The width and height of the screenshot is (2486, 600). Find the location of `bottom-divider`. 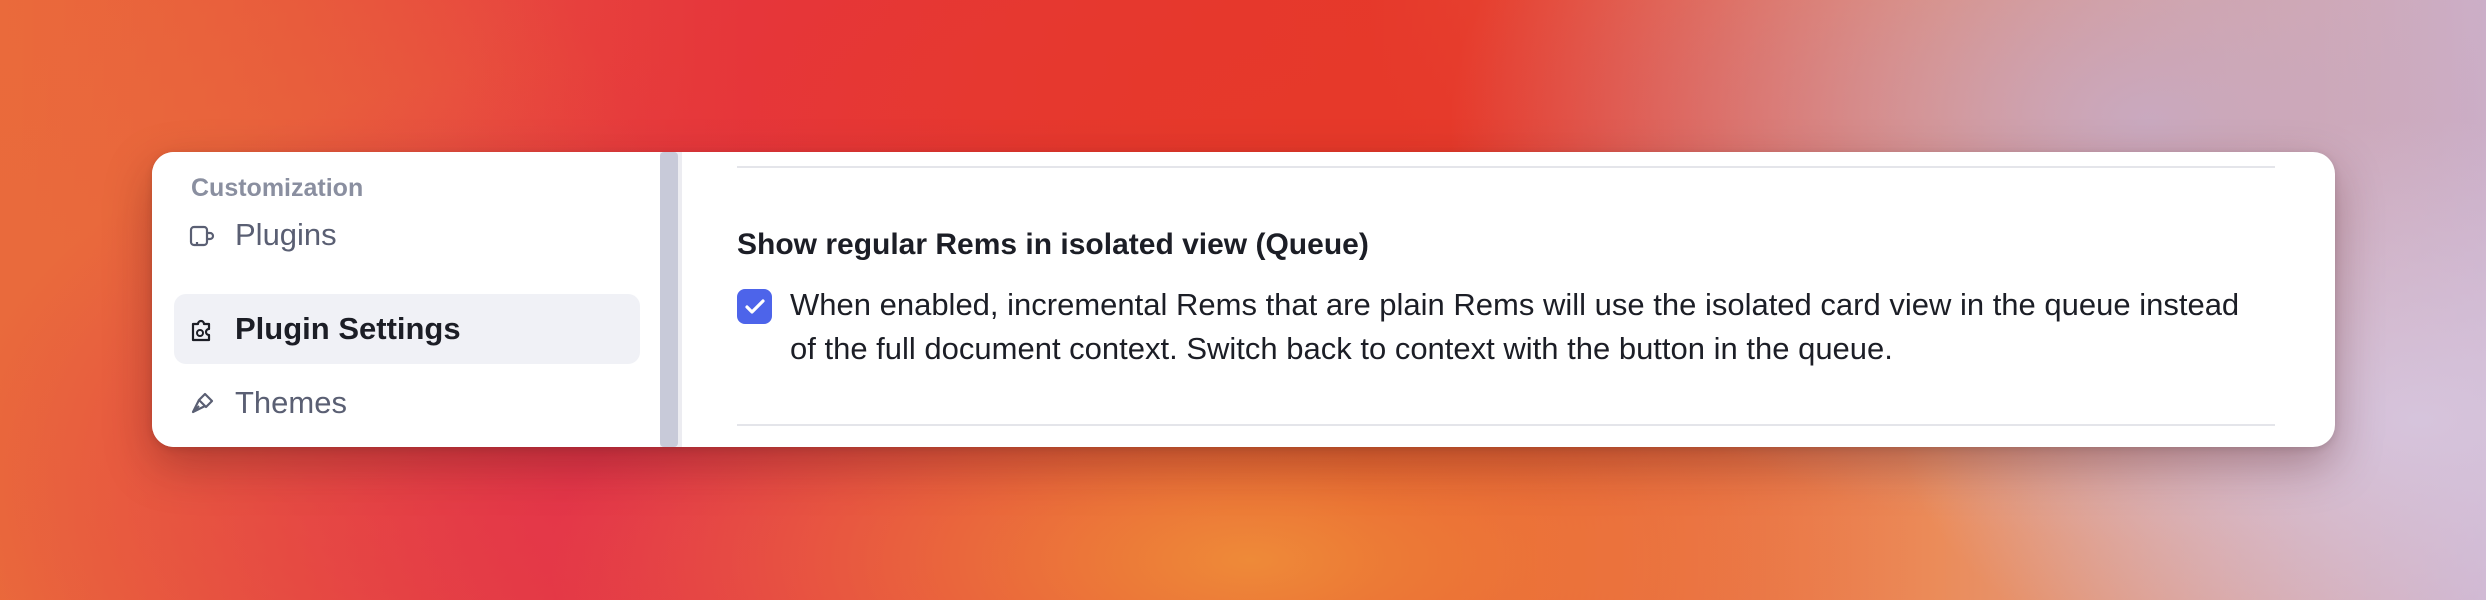

bottom-divider is located at coordinates (1506, 425).